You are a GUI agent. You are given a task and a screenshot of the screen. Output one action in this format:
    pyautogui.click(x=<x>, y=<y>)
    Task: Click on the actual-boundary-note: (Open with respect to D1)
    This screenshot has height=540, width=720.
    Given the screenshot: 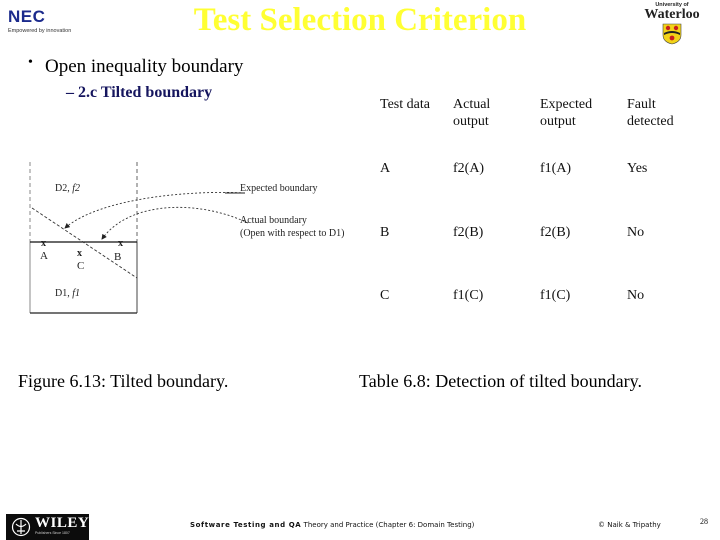 What is the action you would take?
    pyautogui.click(x=292, y=233)
    